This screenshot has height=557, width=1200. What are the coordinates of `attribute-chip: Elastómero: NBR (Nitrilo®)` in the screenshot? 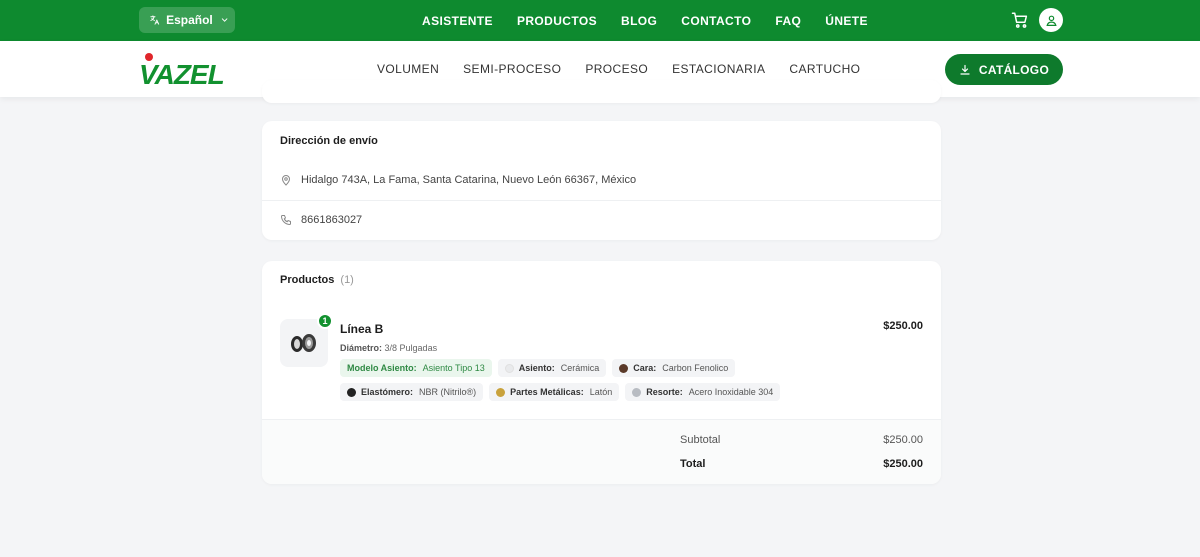 It's located at (412, 392).